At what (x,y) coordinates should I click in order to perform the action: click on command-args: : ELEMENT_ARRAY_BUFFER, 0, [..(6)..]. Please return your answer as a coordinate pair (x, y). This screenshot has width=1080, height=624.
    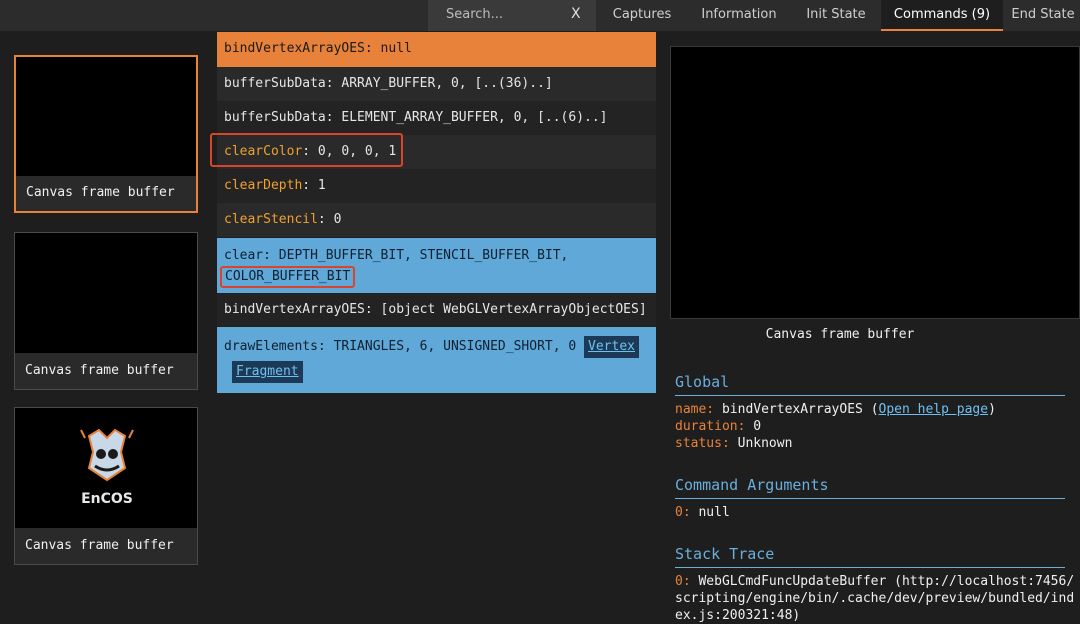
    Looking at the image, I should click on (466, 117).